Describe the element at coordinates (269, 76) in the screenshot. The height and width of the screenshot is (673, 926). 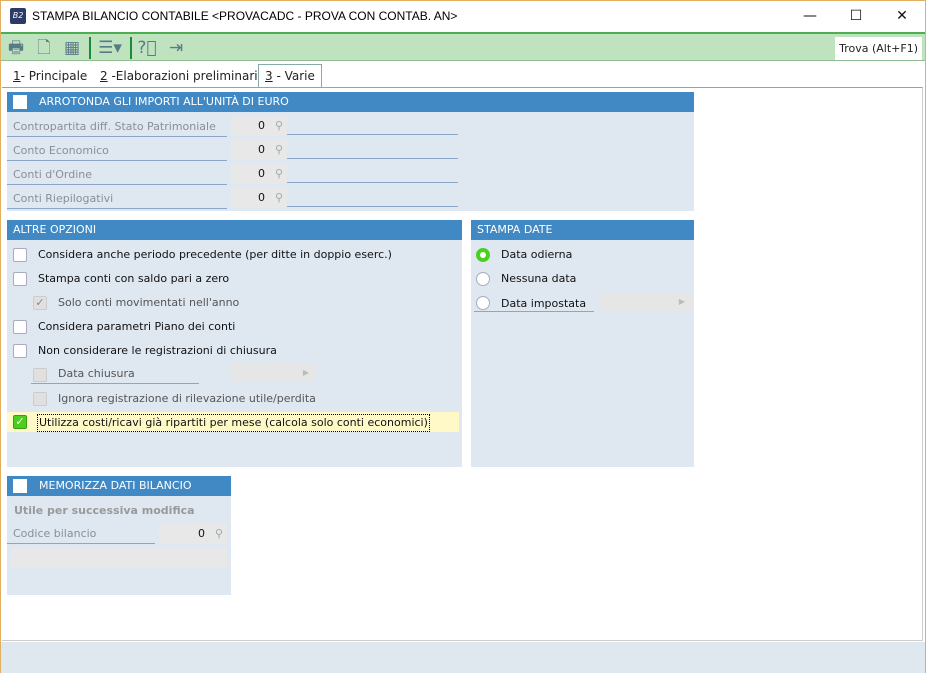
I see `tab-number: 3` at that location.